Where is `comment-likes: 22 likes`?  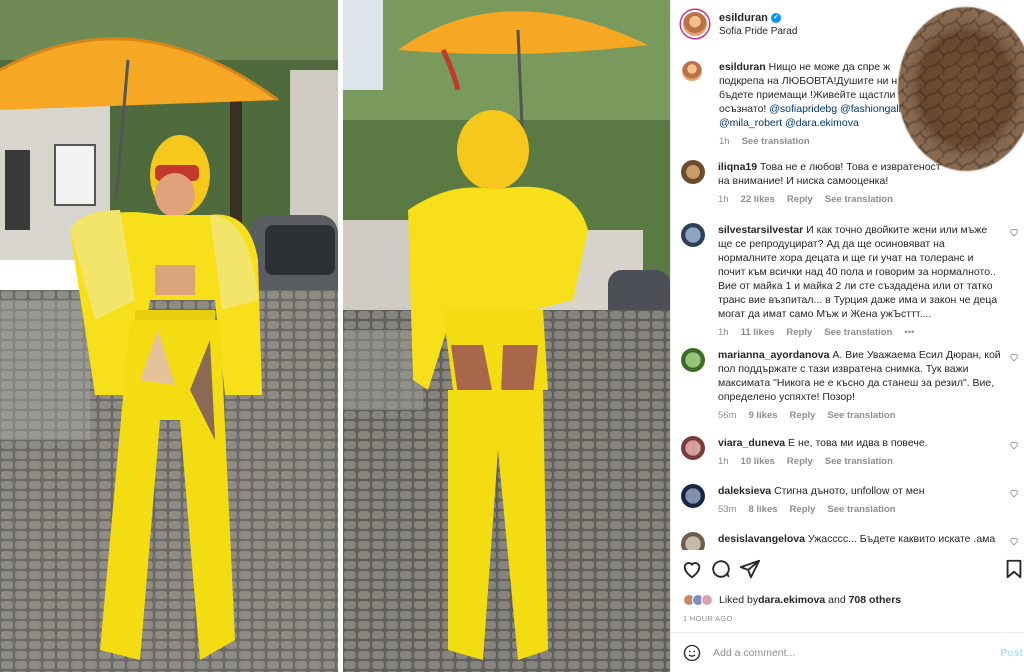 comment-likes: 22 likes is located at coordinates (758, 200).